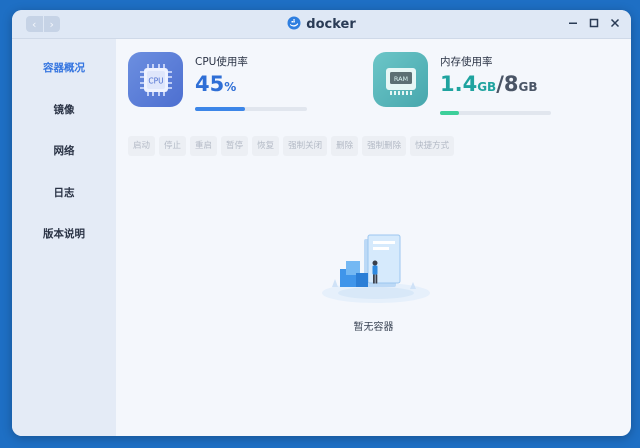 This screenshot has height=448, width=640. What do you see at coordinates (220, 109) in the screenshot?
I see `cpu-usage-bar-fill` at bounding box center [220, 109].